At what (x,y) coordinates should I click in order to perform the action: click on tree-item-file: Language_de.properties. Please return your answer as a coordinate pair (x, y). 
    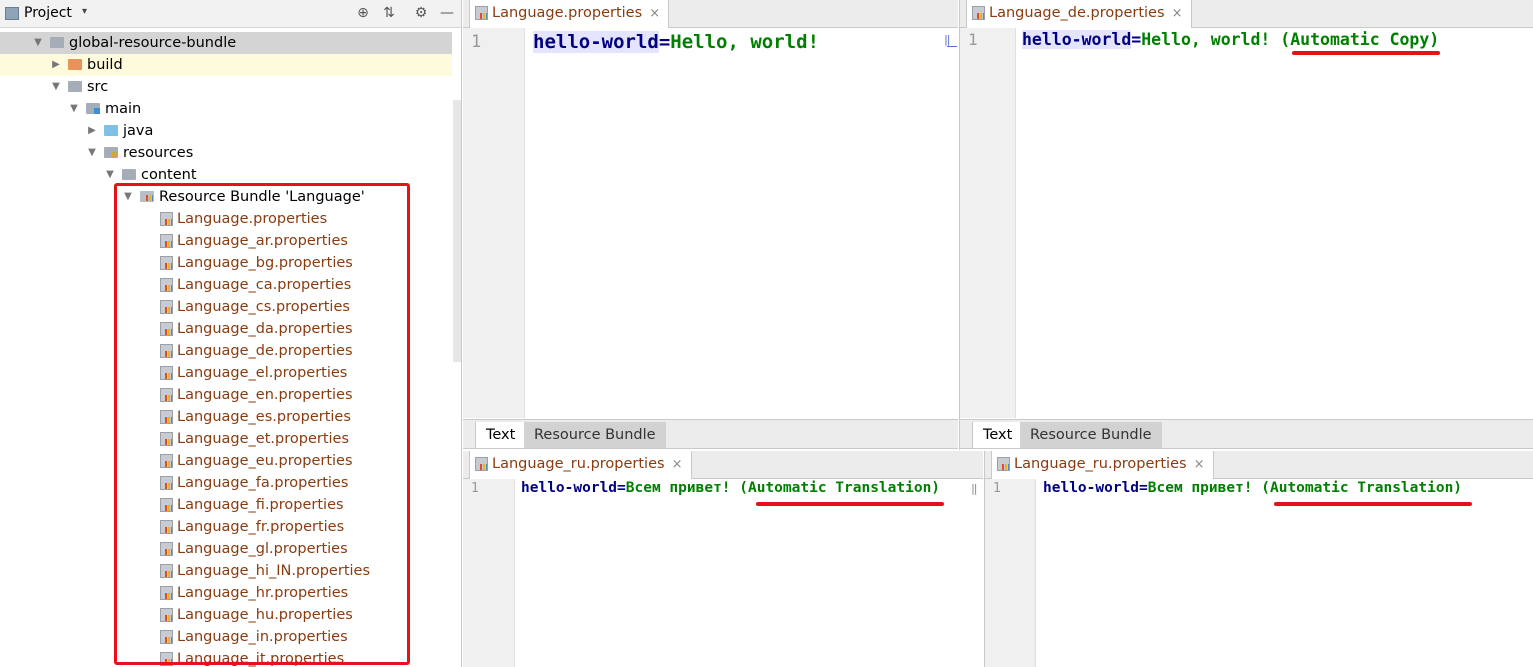
    Looking at the image, I should click on (226, 351).